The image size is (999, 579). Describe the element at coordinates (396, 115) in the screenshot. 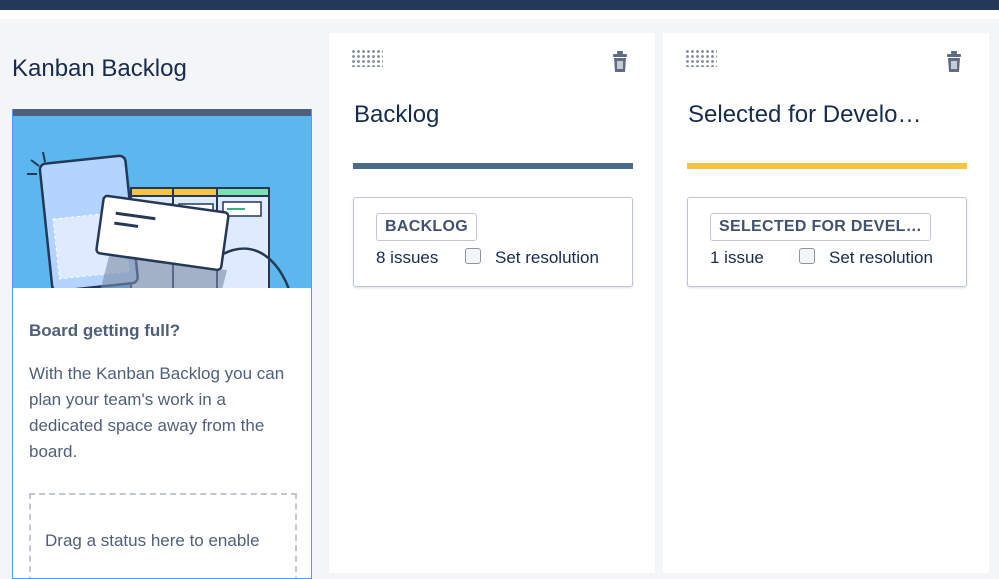

I see `column-title: Backlog` at that location.